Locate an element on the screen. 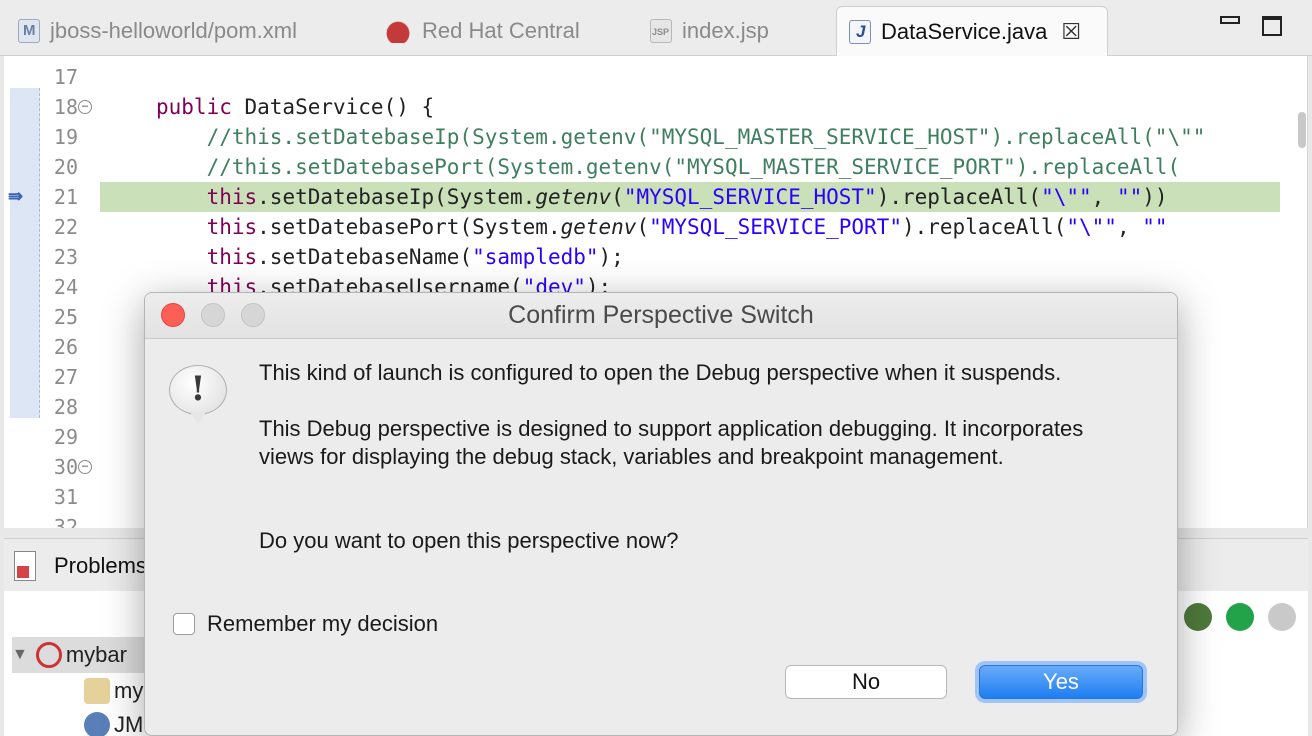 The height and width of the screenshot is (736, 1312). code-token: .setDatebaseIp(System. is located at coordinates (396, 197).